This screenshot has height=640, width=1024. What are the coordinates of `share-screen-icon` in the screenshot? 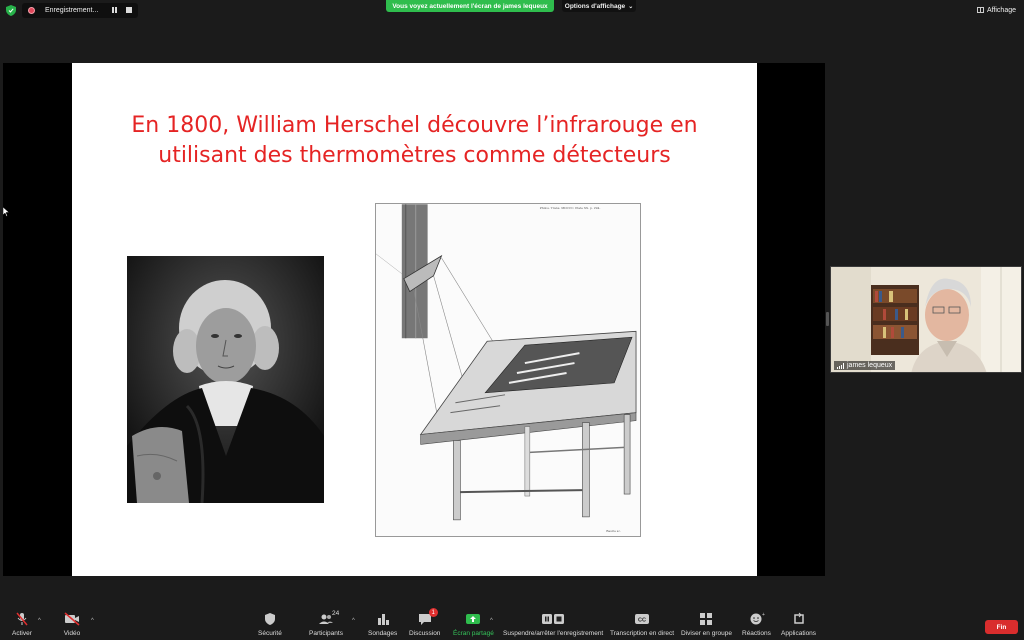 It's located at (473, 619).